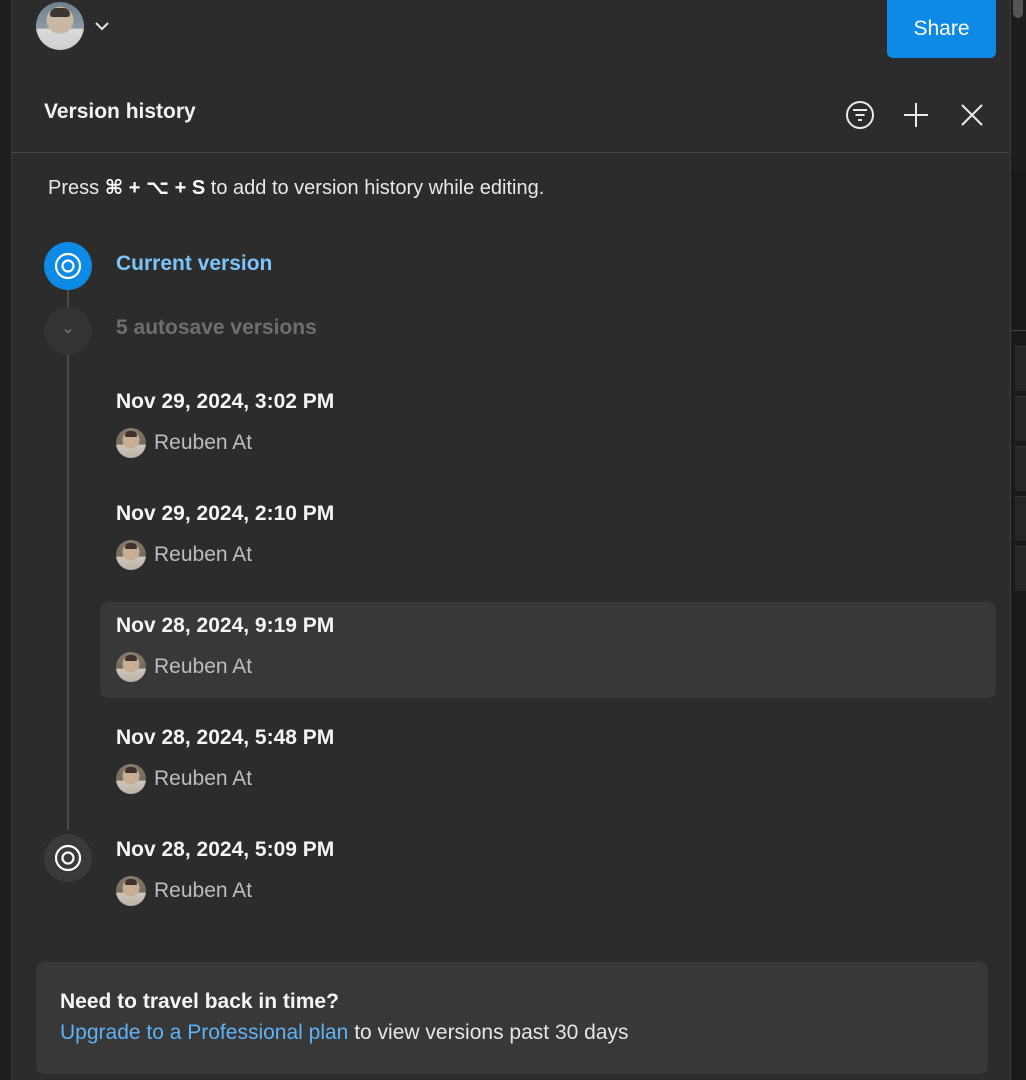 This screenshot has height=1080, width=1026. I want to click on version-date: Nov 28, 2024, 9:19 PM, so click(225, 625).